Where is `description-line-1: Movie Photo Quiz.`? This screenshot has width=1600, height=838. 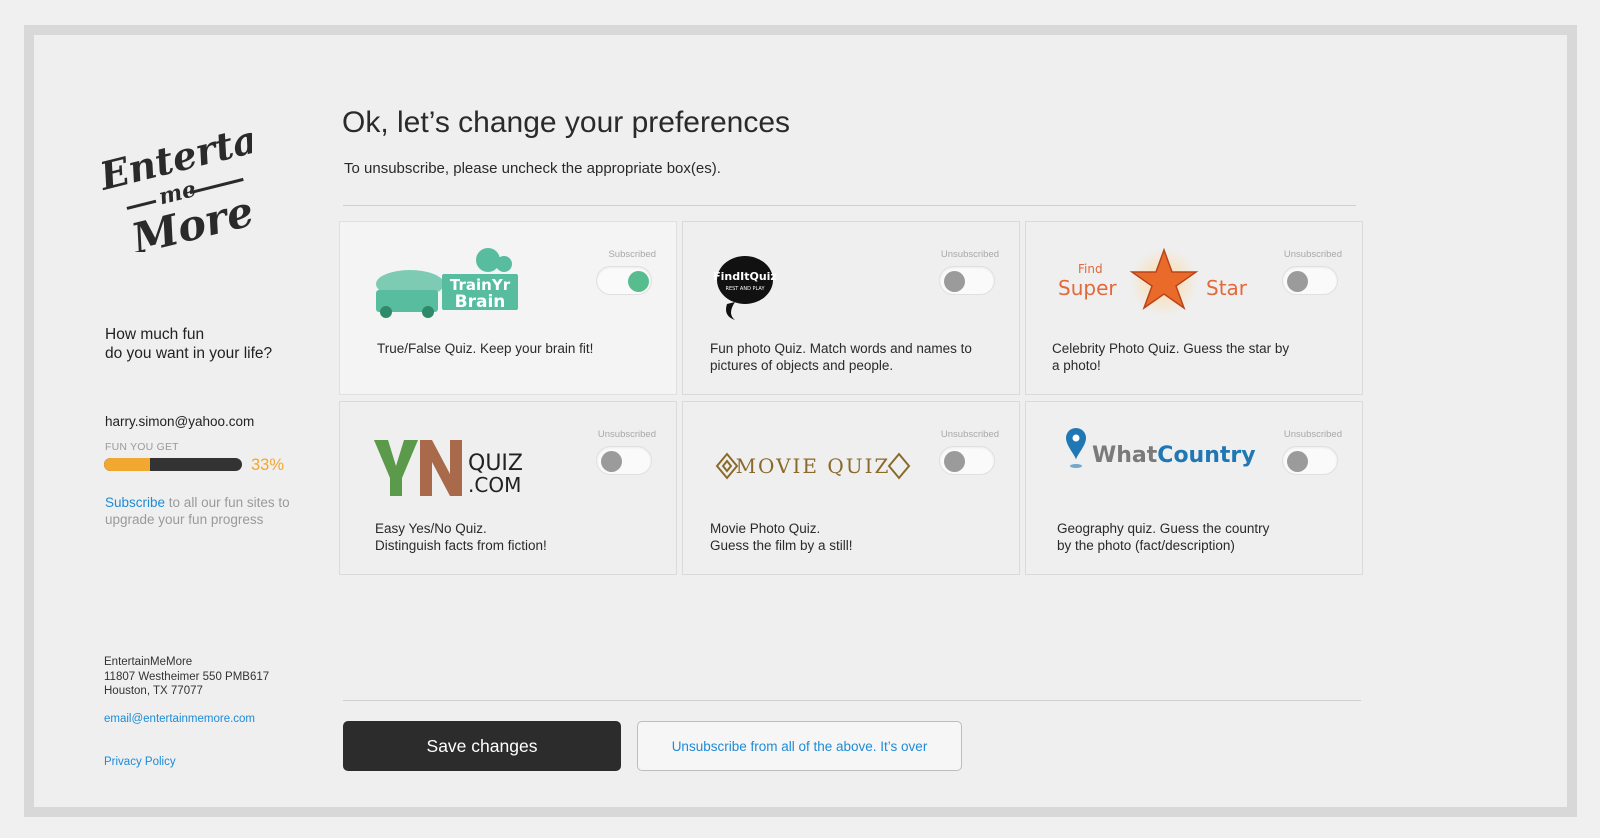
description-line-1: Movie Photo Quiz. is located at coordinates (765, 528).